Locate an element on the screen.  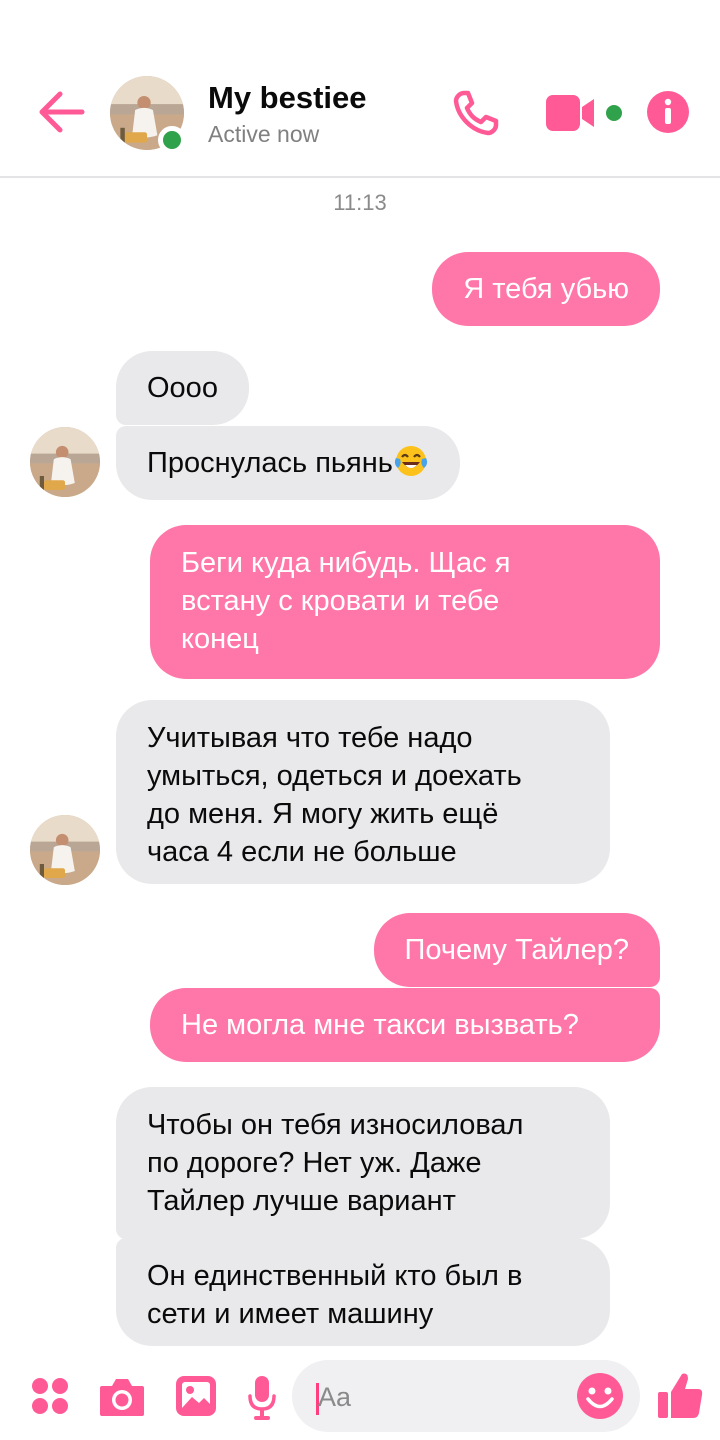
contact-name: My bestiee is located at coordinates (287, 98).